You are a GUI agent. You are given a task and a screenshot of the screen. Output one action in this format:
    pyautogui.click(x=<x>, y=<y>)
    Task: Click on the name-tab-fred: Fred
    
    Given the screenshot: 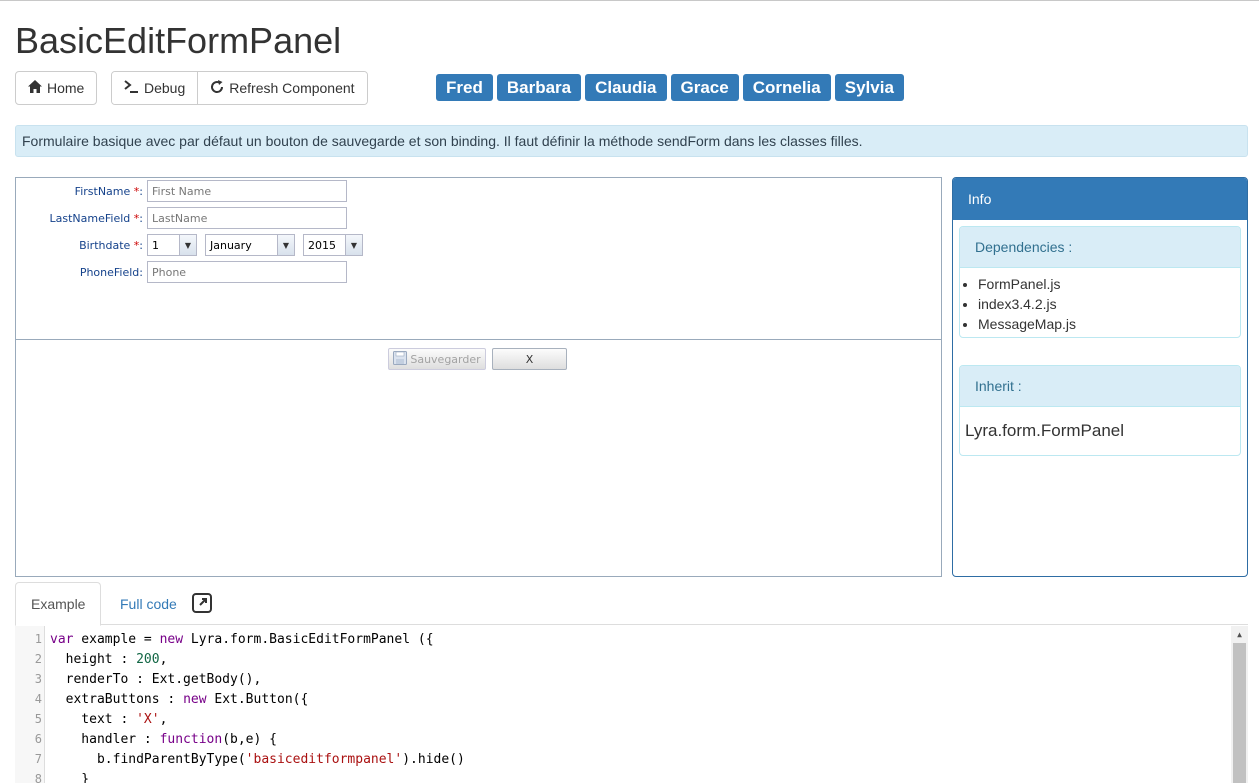 What is the action you would take?
    pyautogui.click(x=464, y=87)
    